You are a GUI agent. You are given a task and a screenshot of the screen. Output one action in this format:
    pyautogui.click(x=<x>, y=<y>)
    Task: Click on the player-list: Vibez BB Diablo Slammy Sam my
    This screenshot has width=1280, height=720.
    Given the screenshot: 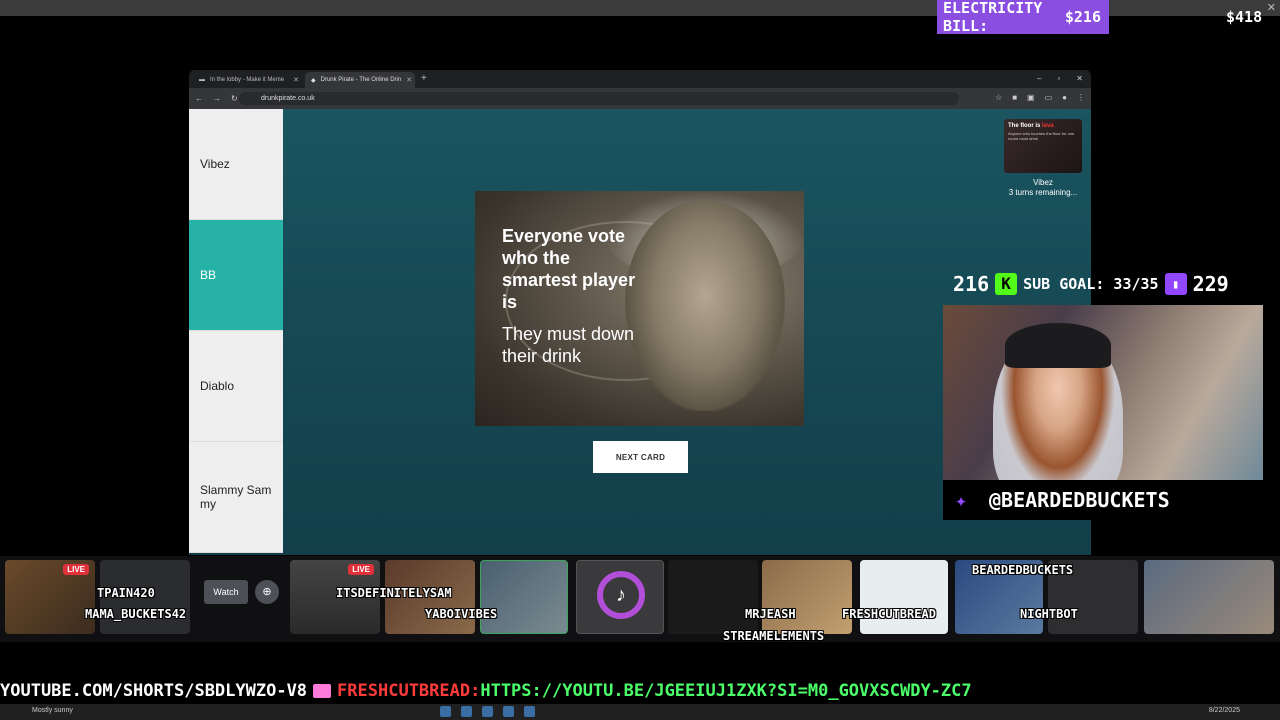 What is the action you would take?
    pyautogui.click(x=236, y=332)
    